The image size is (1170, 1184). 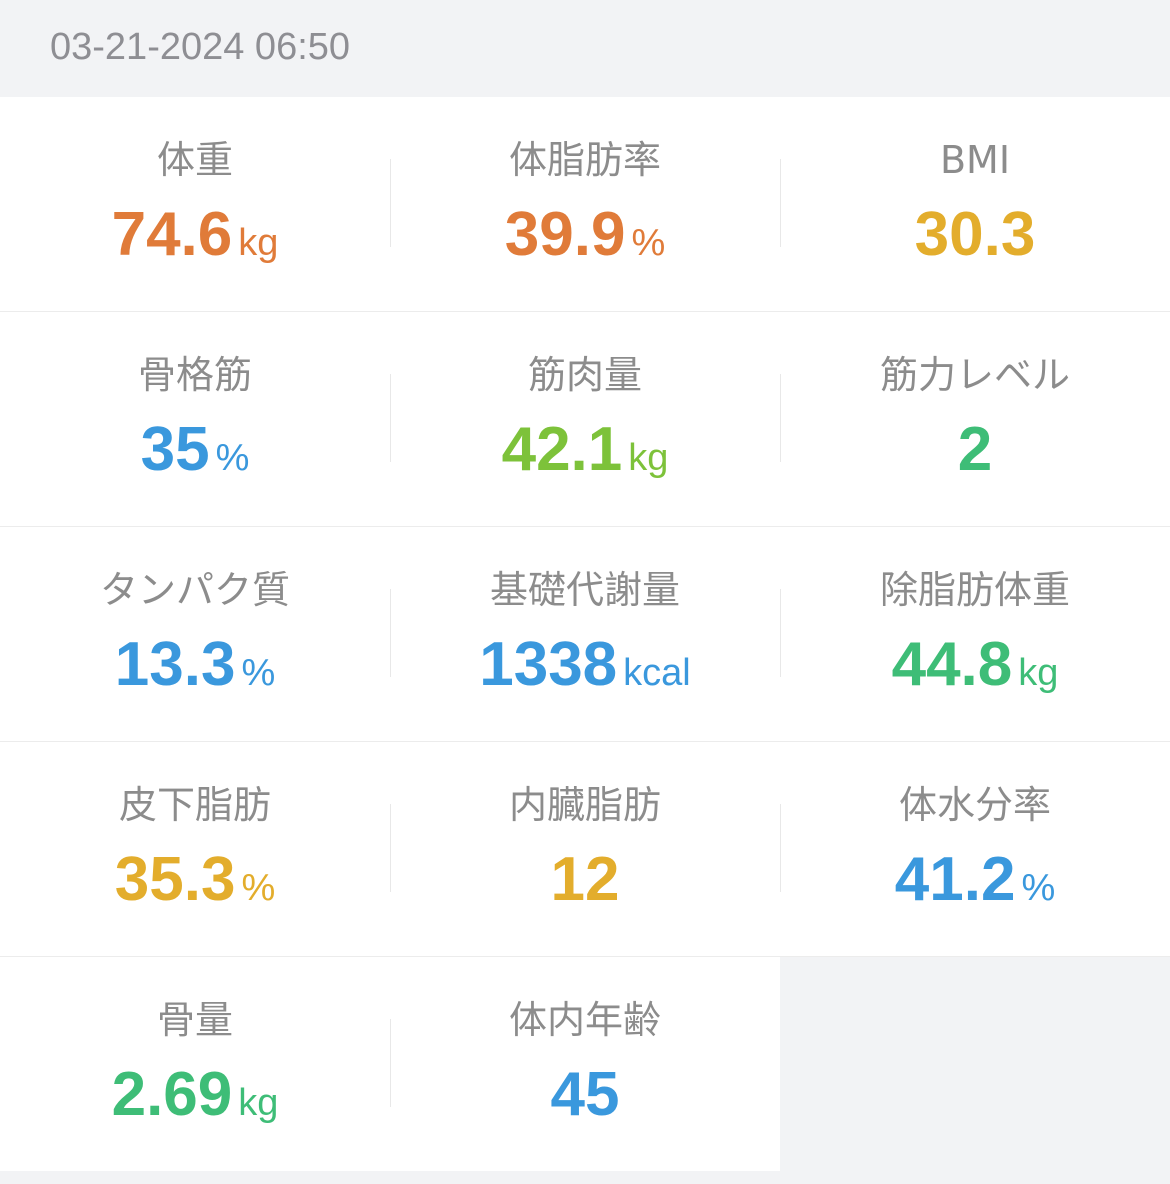 I want to click on metric-value: 41.2, so click(x=955, y=879).